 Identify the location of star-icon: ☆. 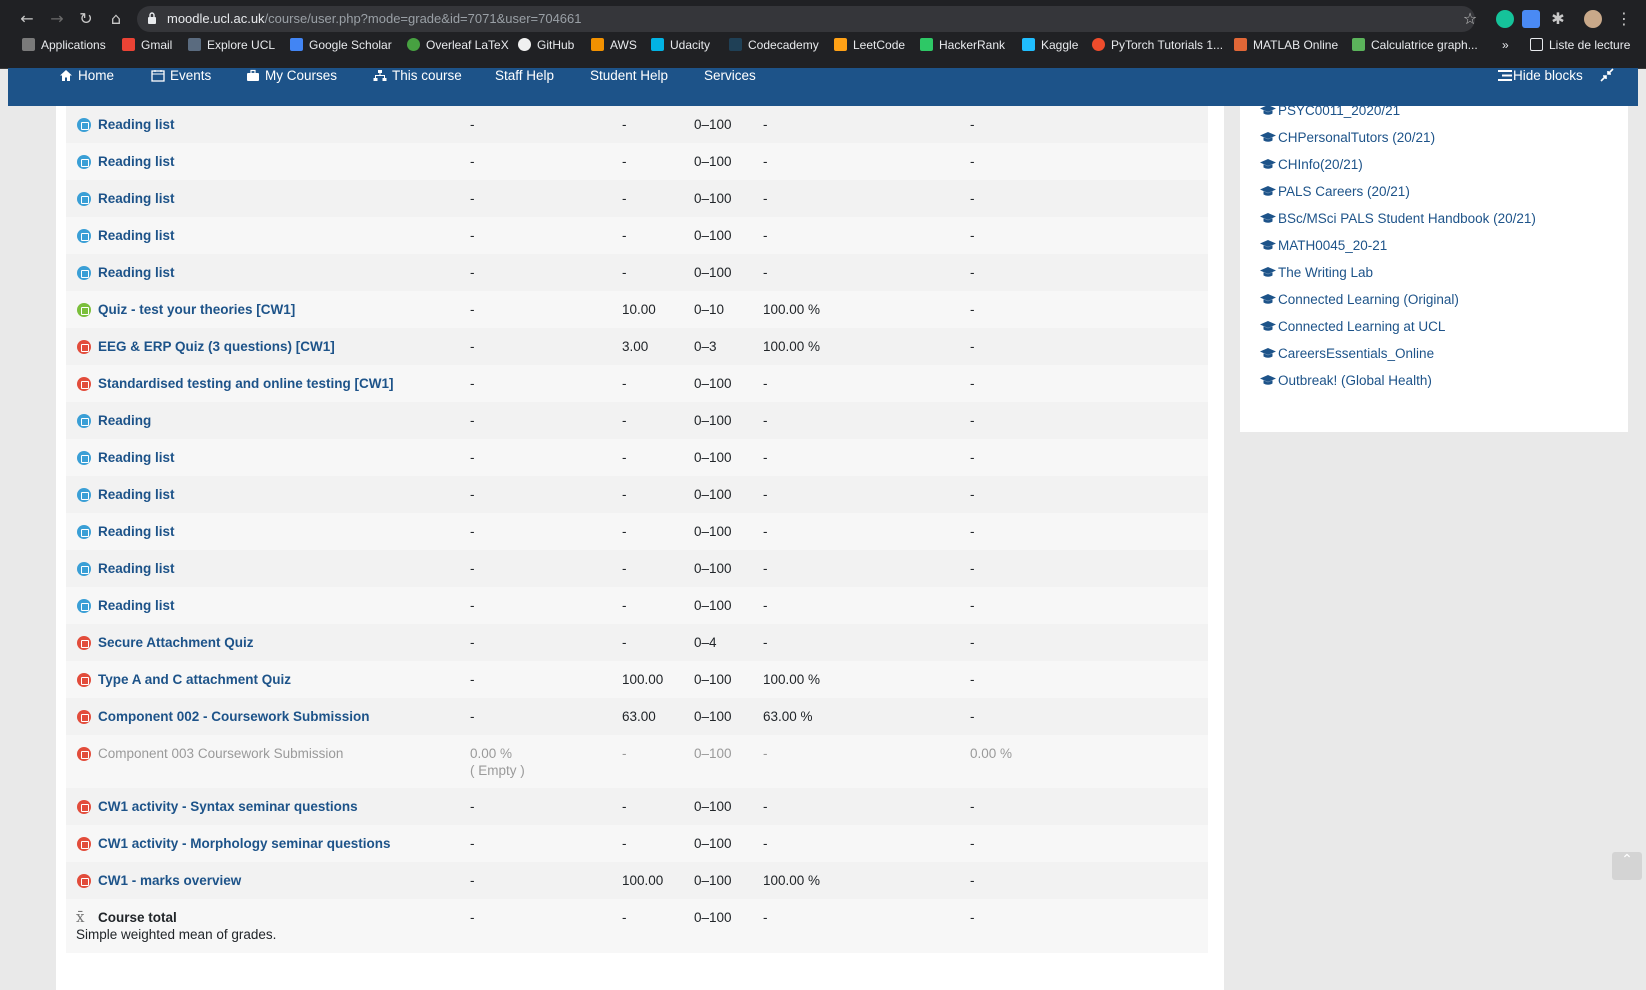
(1470, 19).